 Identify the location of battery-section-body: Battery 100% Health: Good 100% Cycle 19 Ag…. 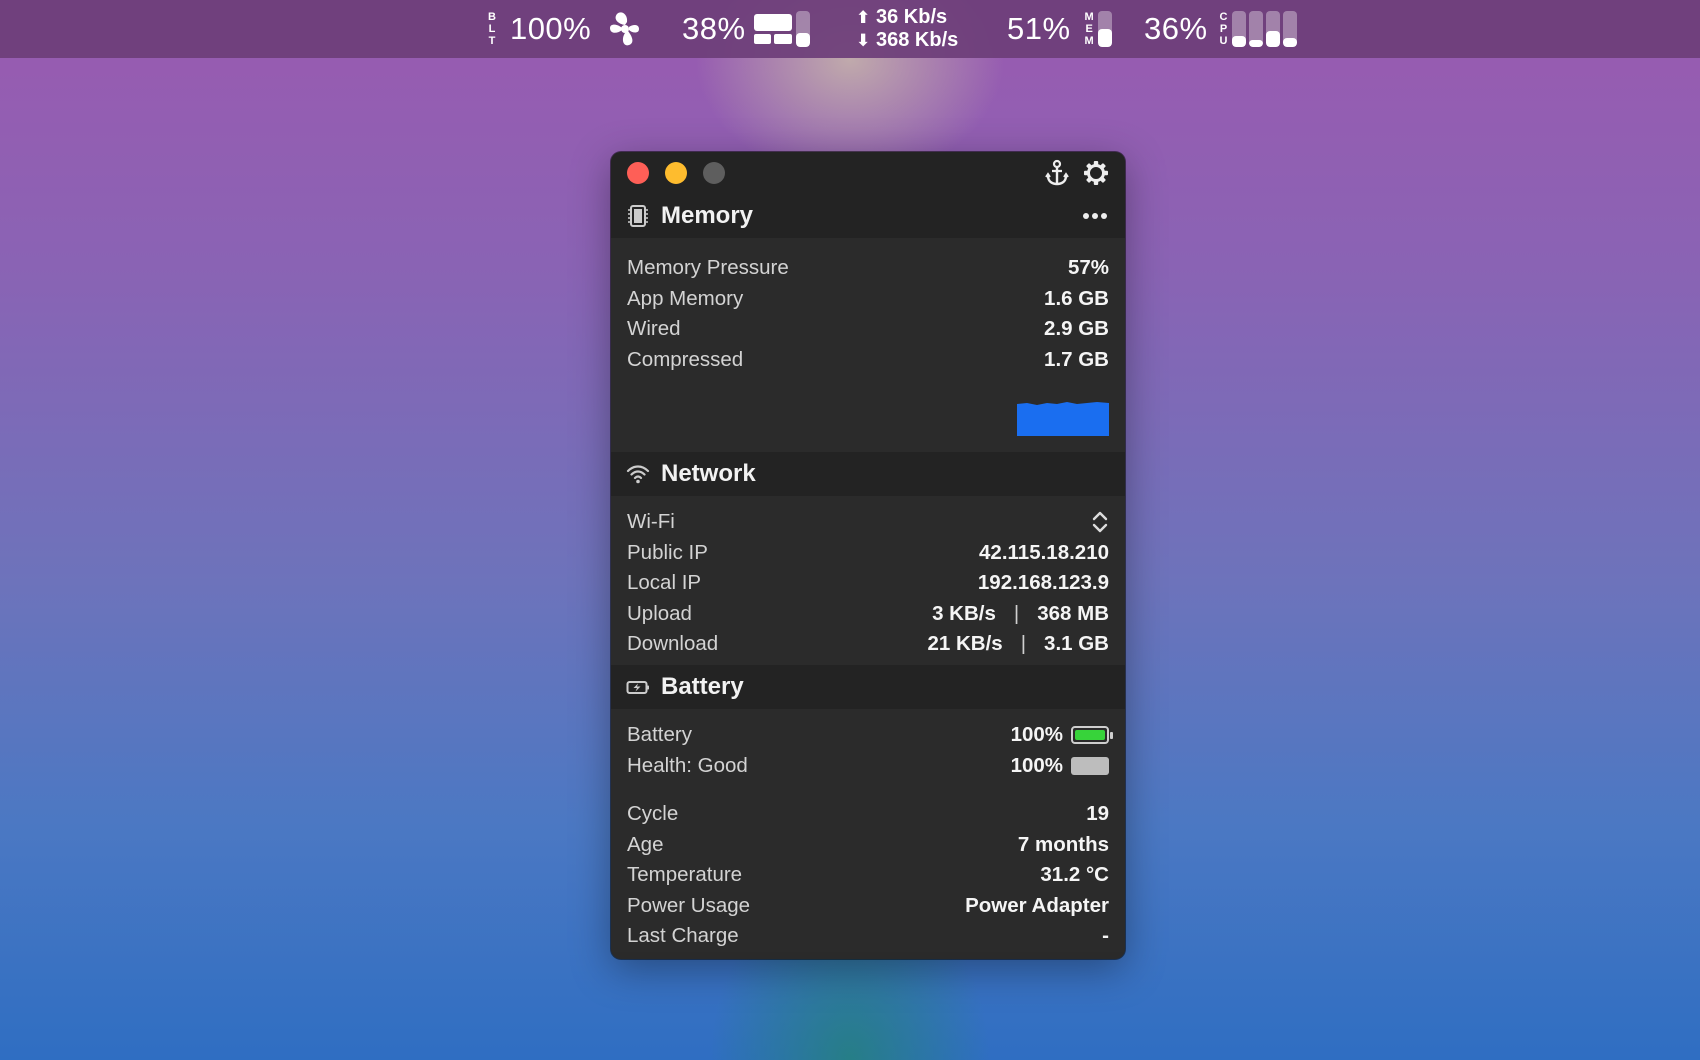
(868, 830).